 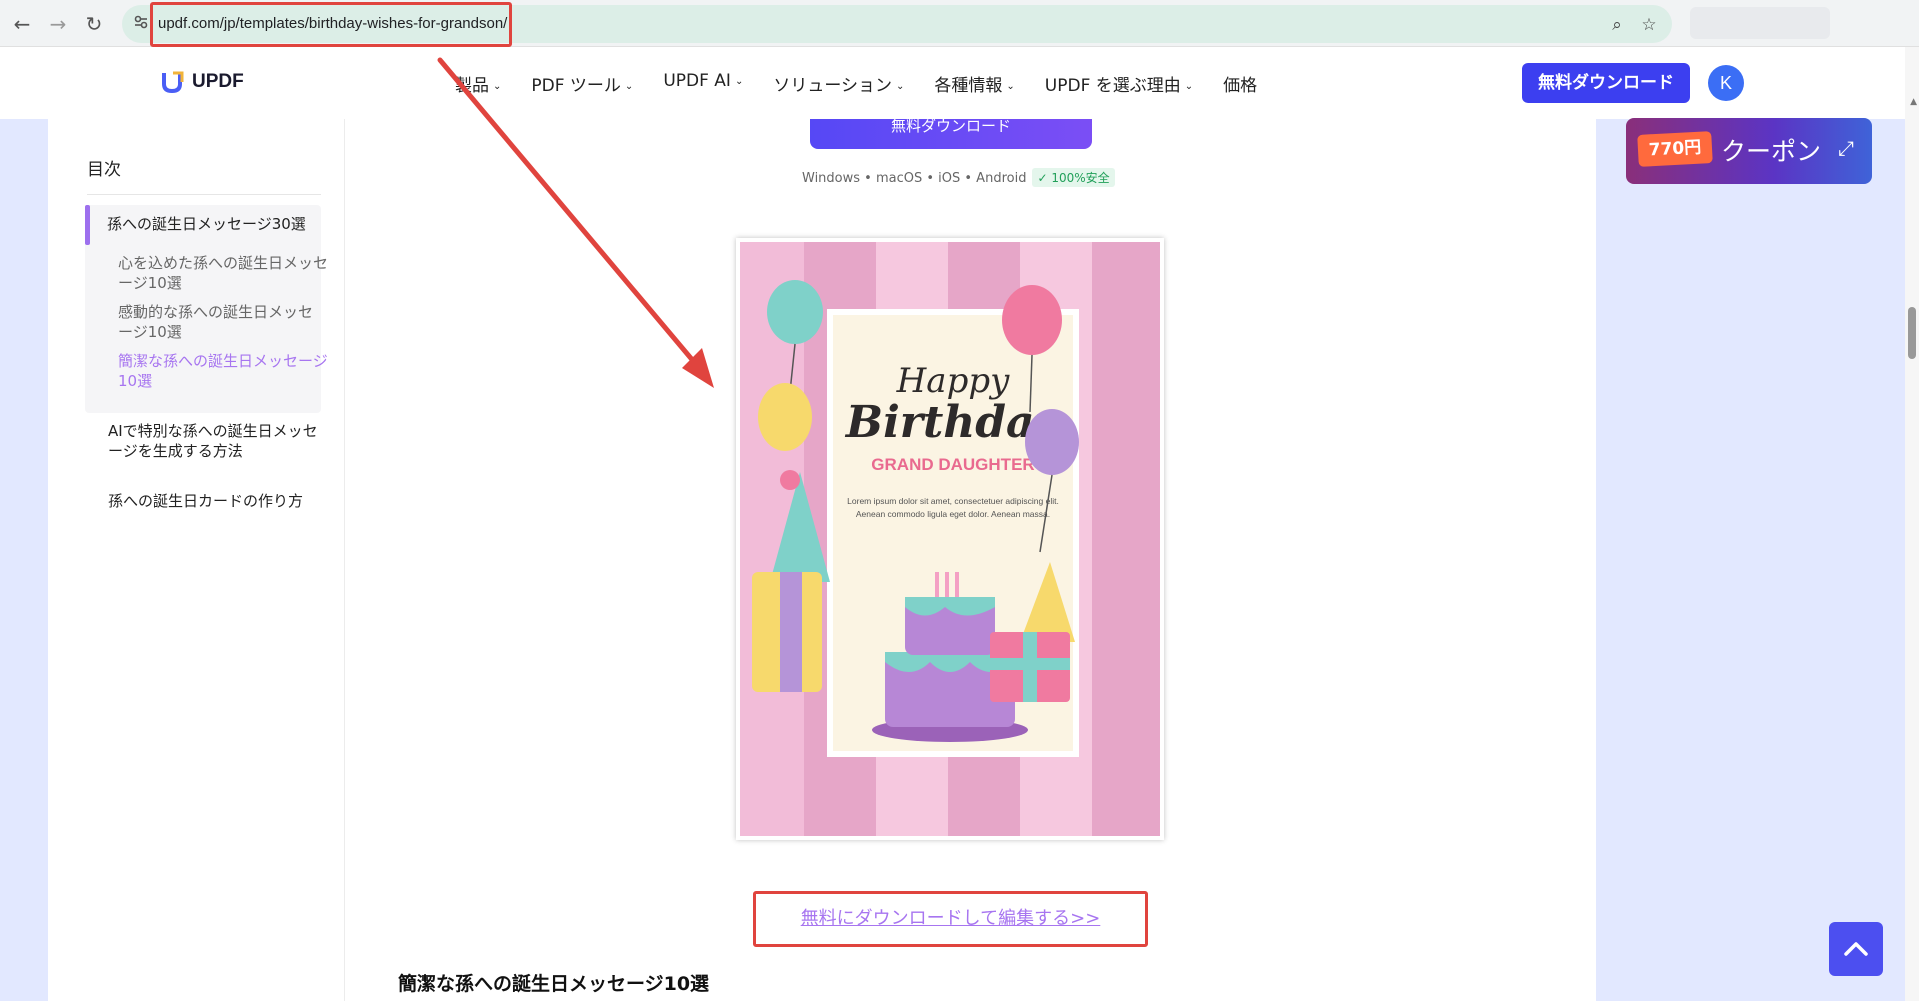 I want to click on download-and-edit-link: 無料にダウンロードして編集する>>, so click(x=950, y=919).